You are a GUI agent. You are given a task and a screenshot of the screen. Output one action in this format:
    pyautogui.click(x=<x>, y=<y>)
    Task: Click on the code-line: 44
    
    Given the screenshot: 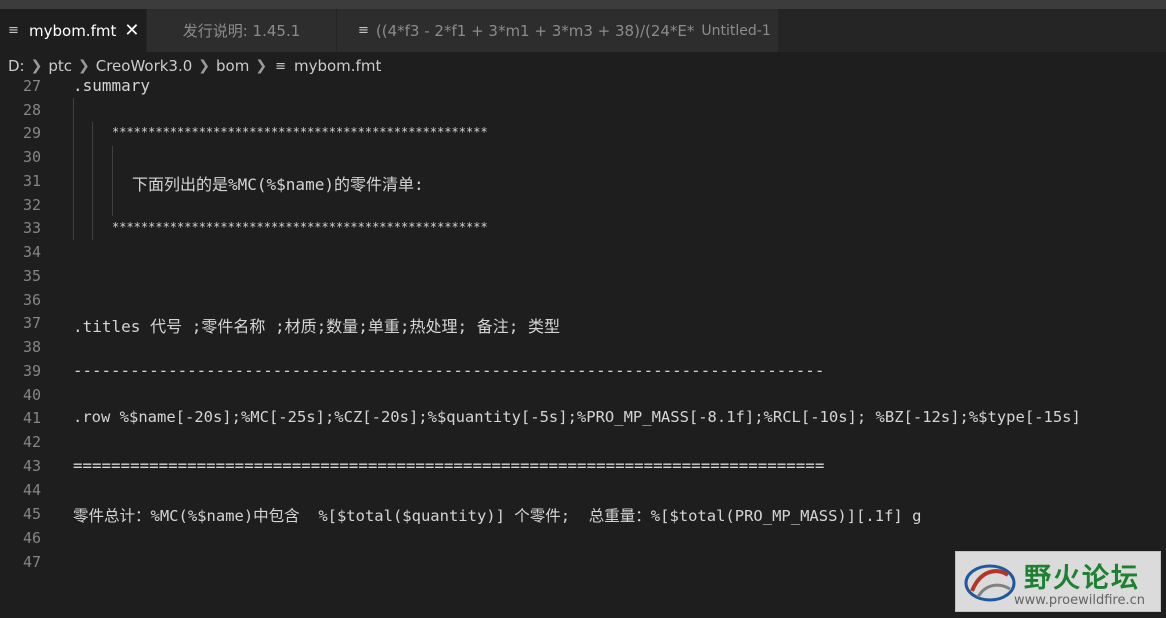 What is the action you would take?
    pyautogui.click(x=583, y=490)
    